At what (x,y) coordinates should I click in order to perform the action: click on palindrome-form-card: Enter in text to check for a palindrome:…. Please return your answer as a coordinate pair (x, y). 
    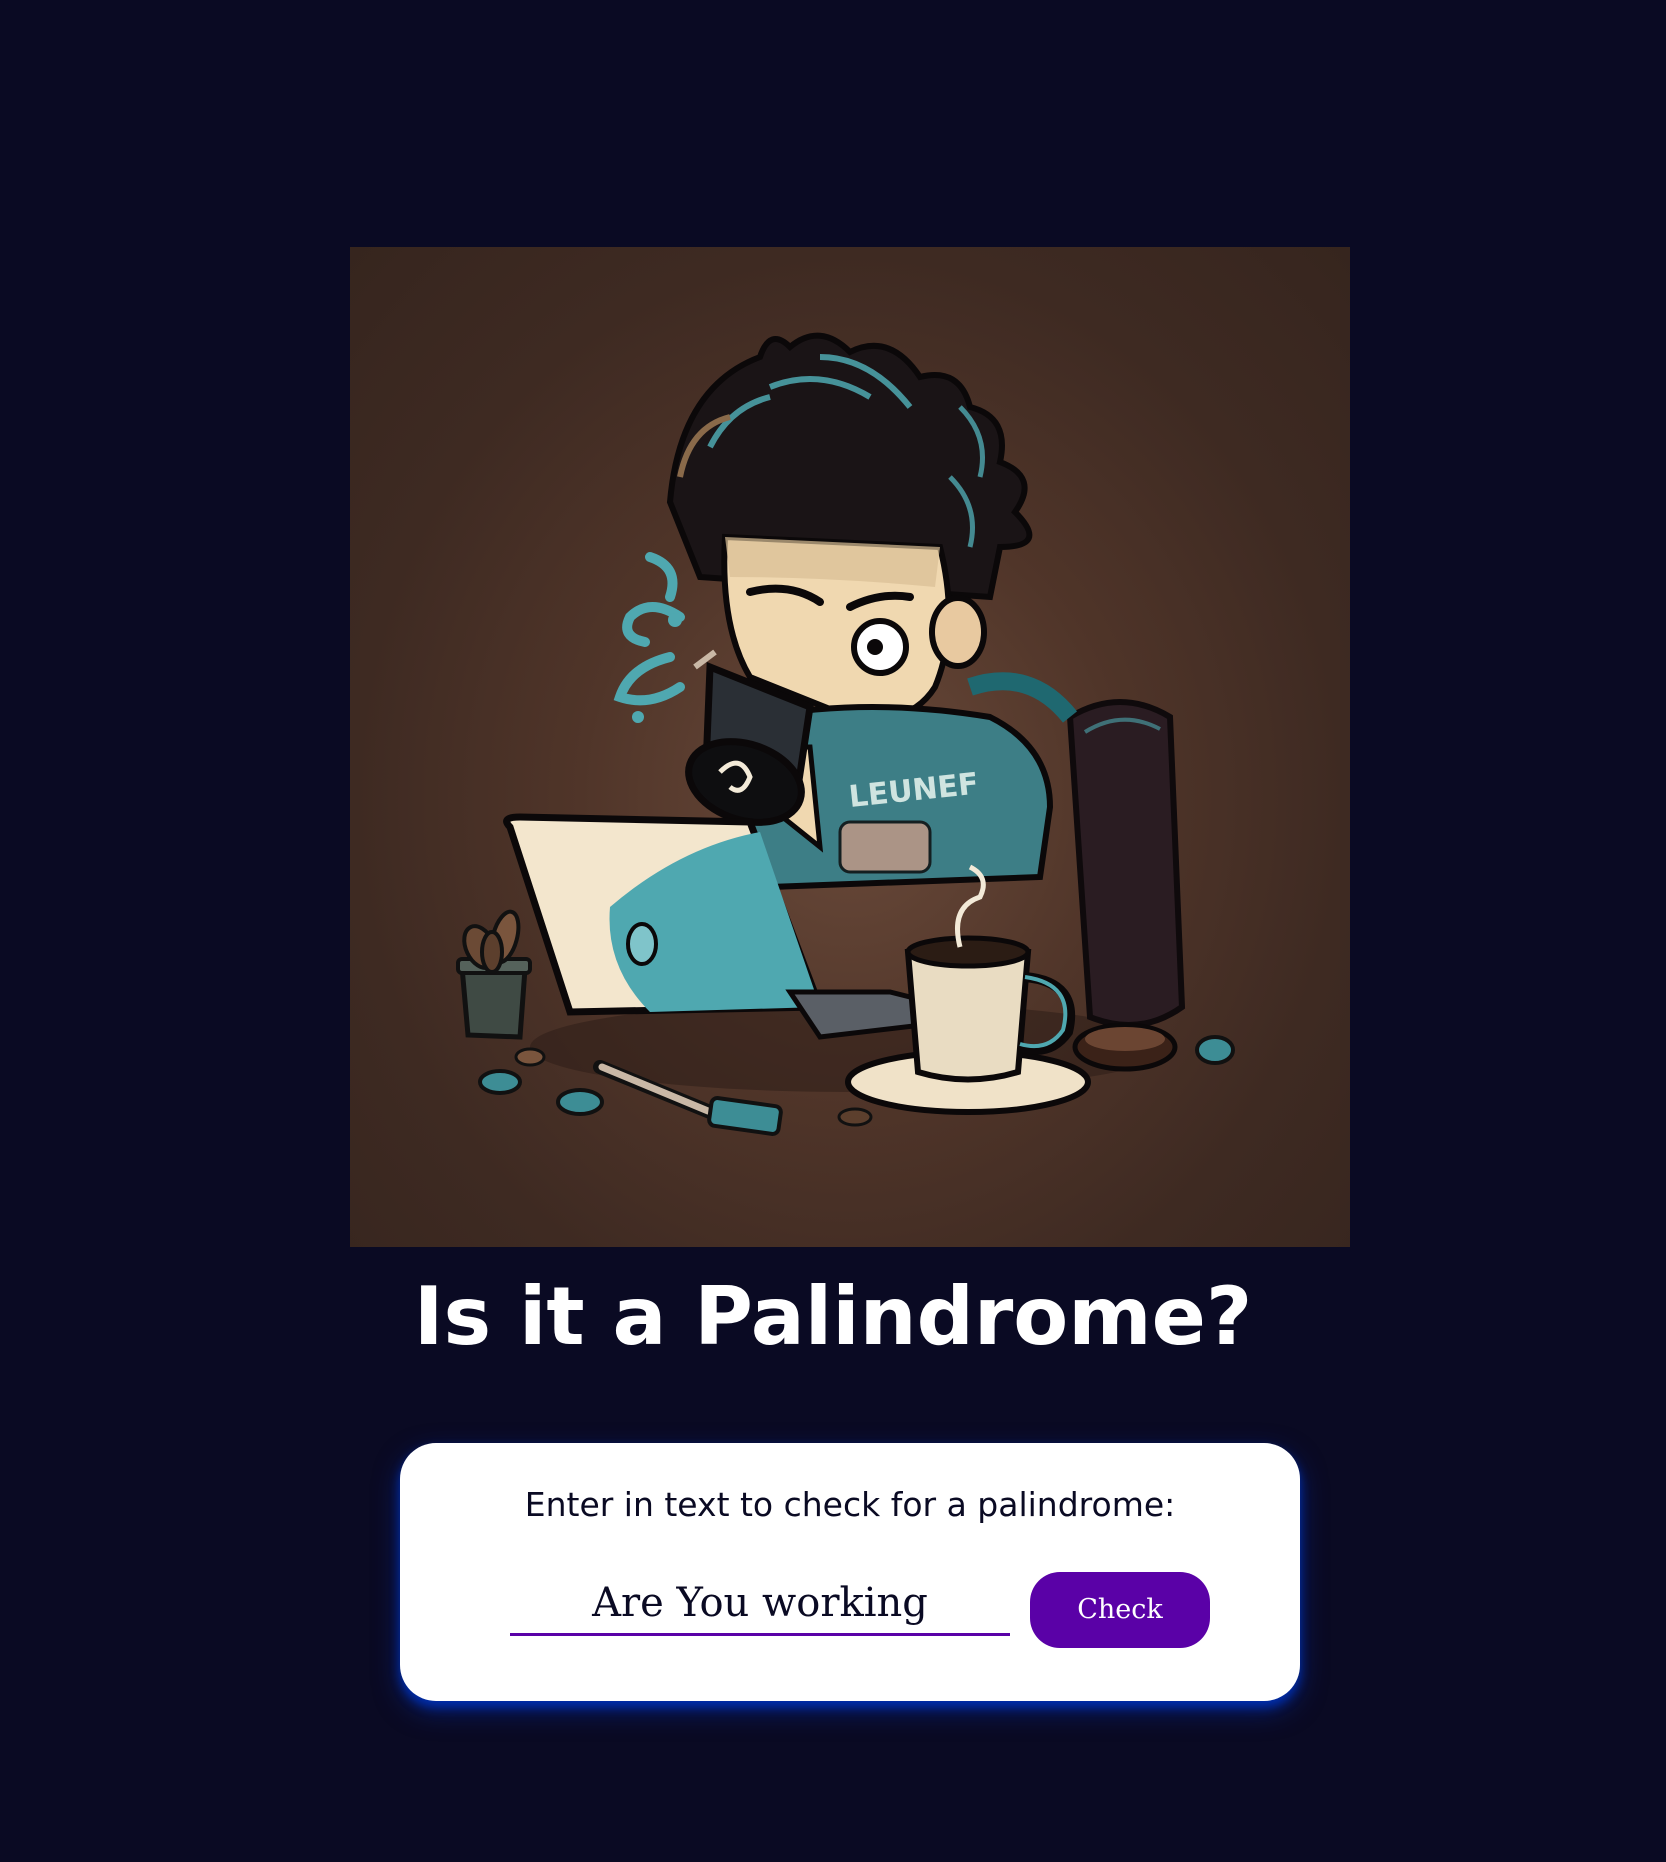
    Looking at the image, I should click on (850, 1572).